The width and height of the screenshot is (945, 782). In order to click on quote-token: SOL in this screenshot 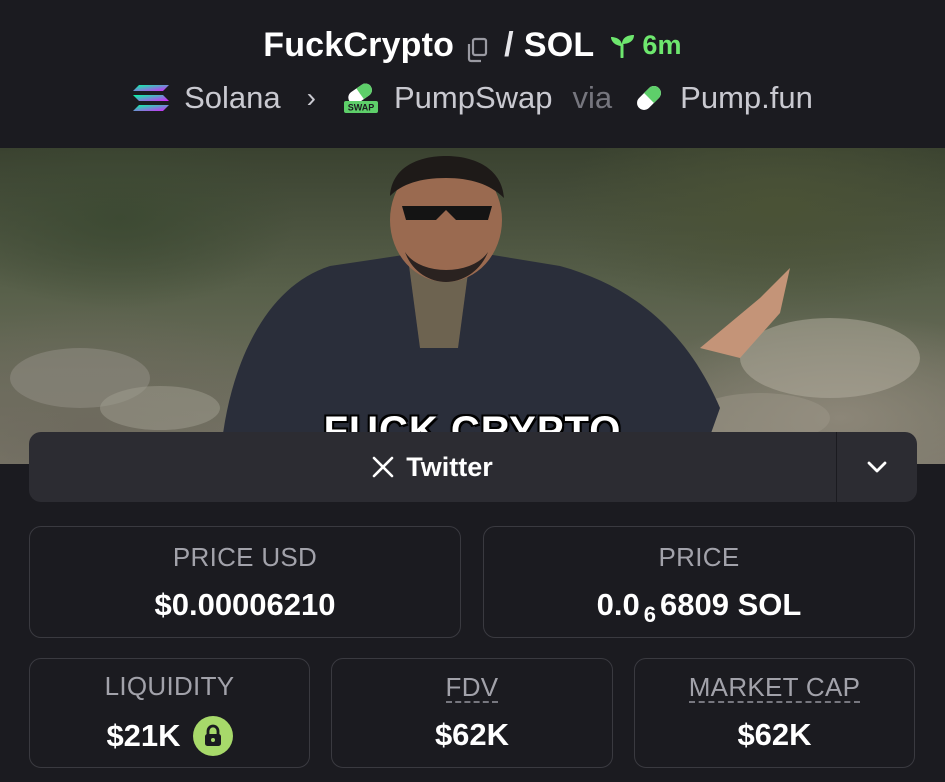, I will do `click(559, 45)`.